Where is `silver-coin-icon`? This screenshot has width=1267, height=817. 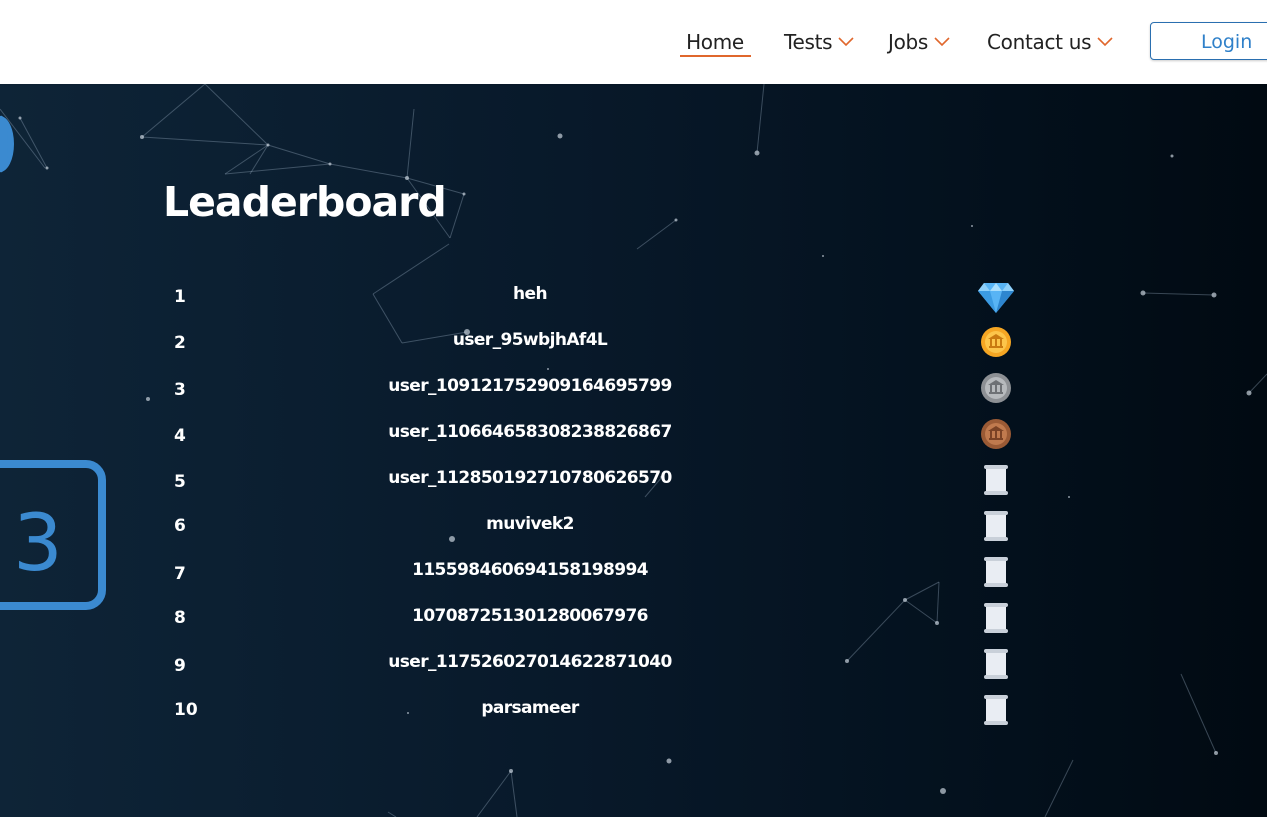
silver-coin-icon is located at coordinates (996, 388).